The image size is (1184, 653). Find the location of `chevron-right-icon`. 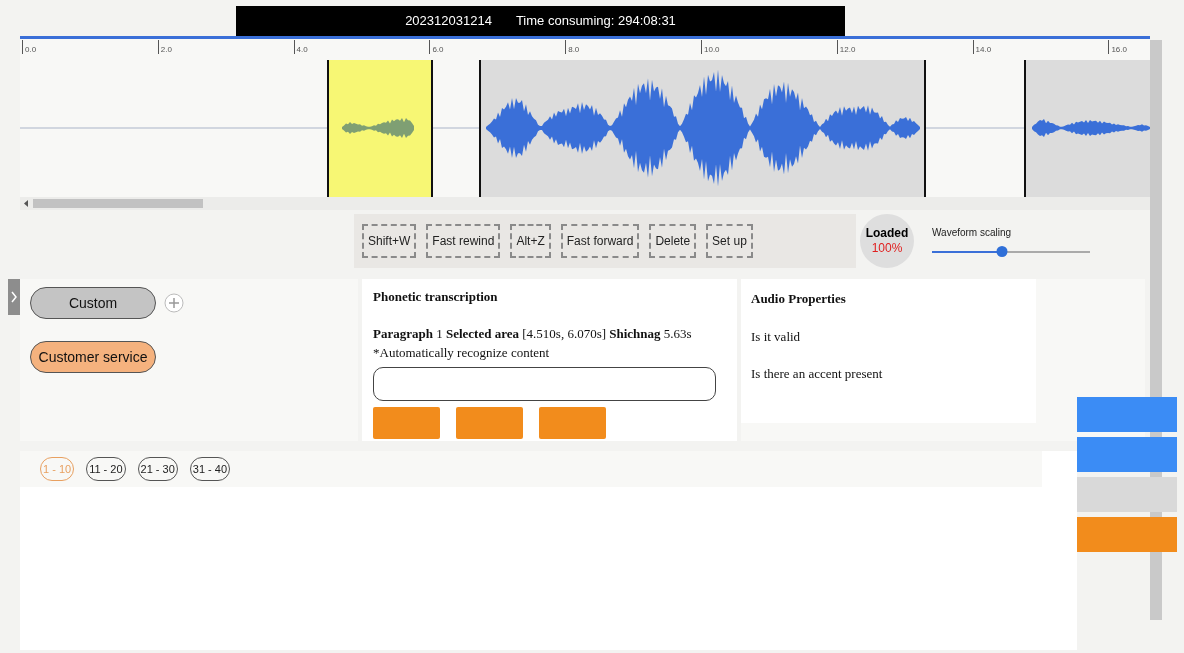

chevron-right-icon is located at coordinates (14, 297).